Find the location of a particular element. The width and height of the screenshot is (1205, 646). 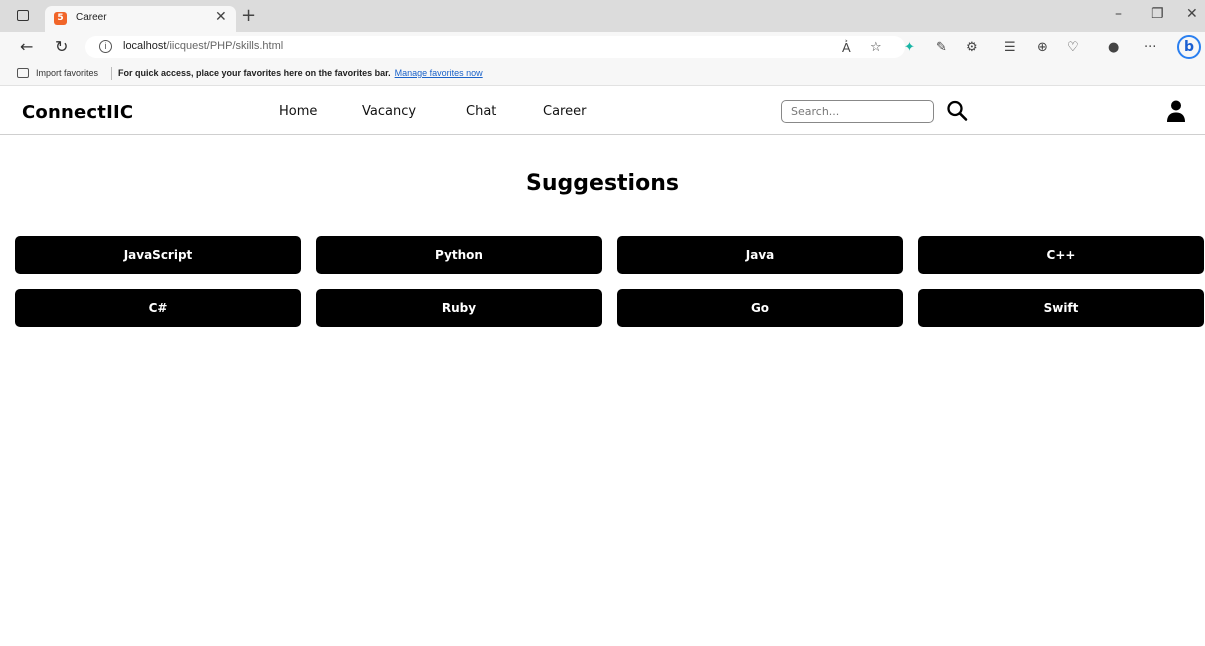

url-field: i localhost/iicquest/PHP/skills.html is located at coordinates (495, 47).